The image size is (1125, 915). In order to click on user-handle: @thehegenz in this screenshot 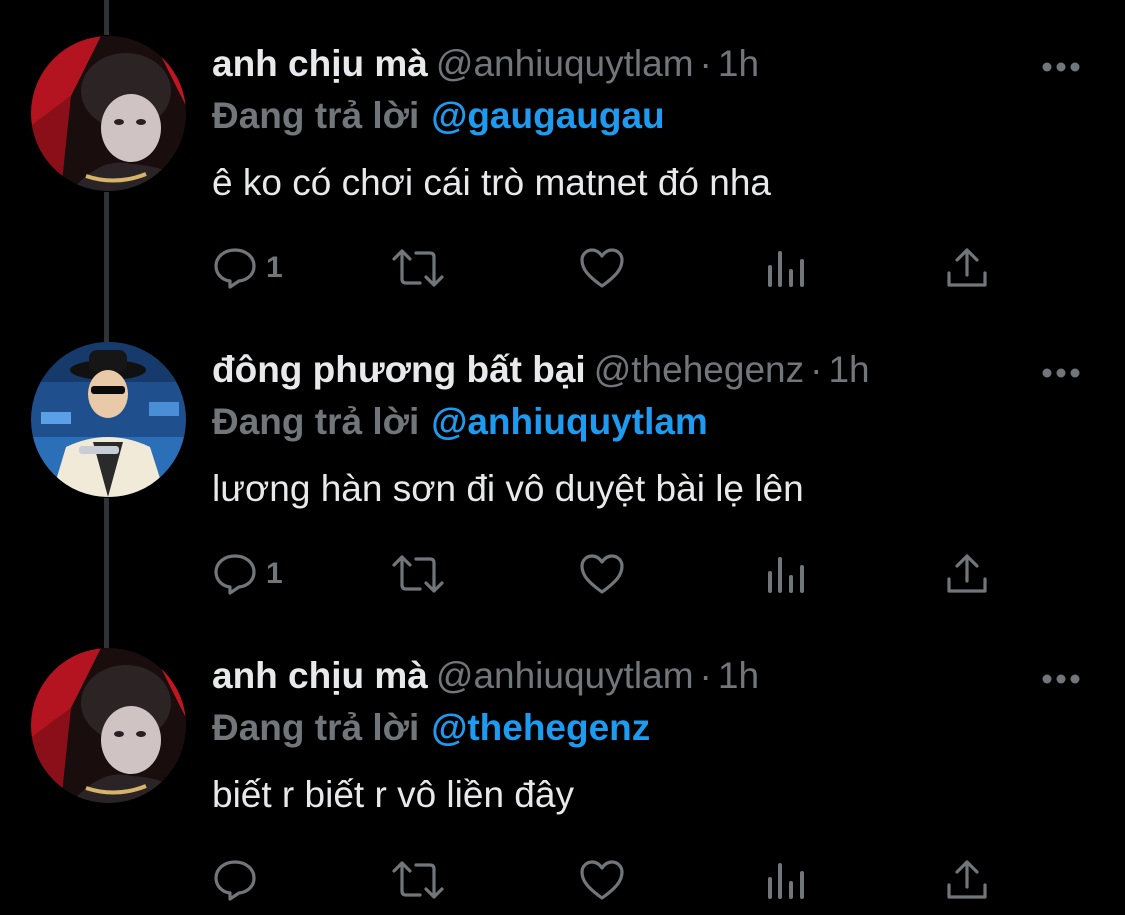, I will do `click(699, 369)`.